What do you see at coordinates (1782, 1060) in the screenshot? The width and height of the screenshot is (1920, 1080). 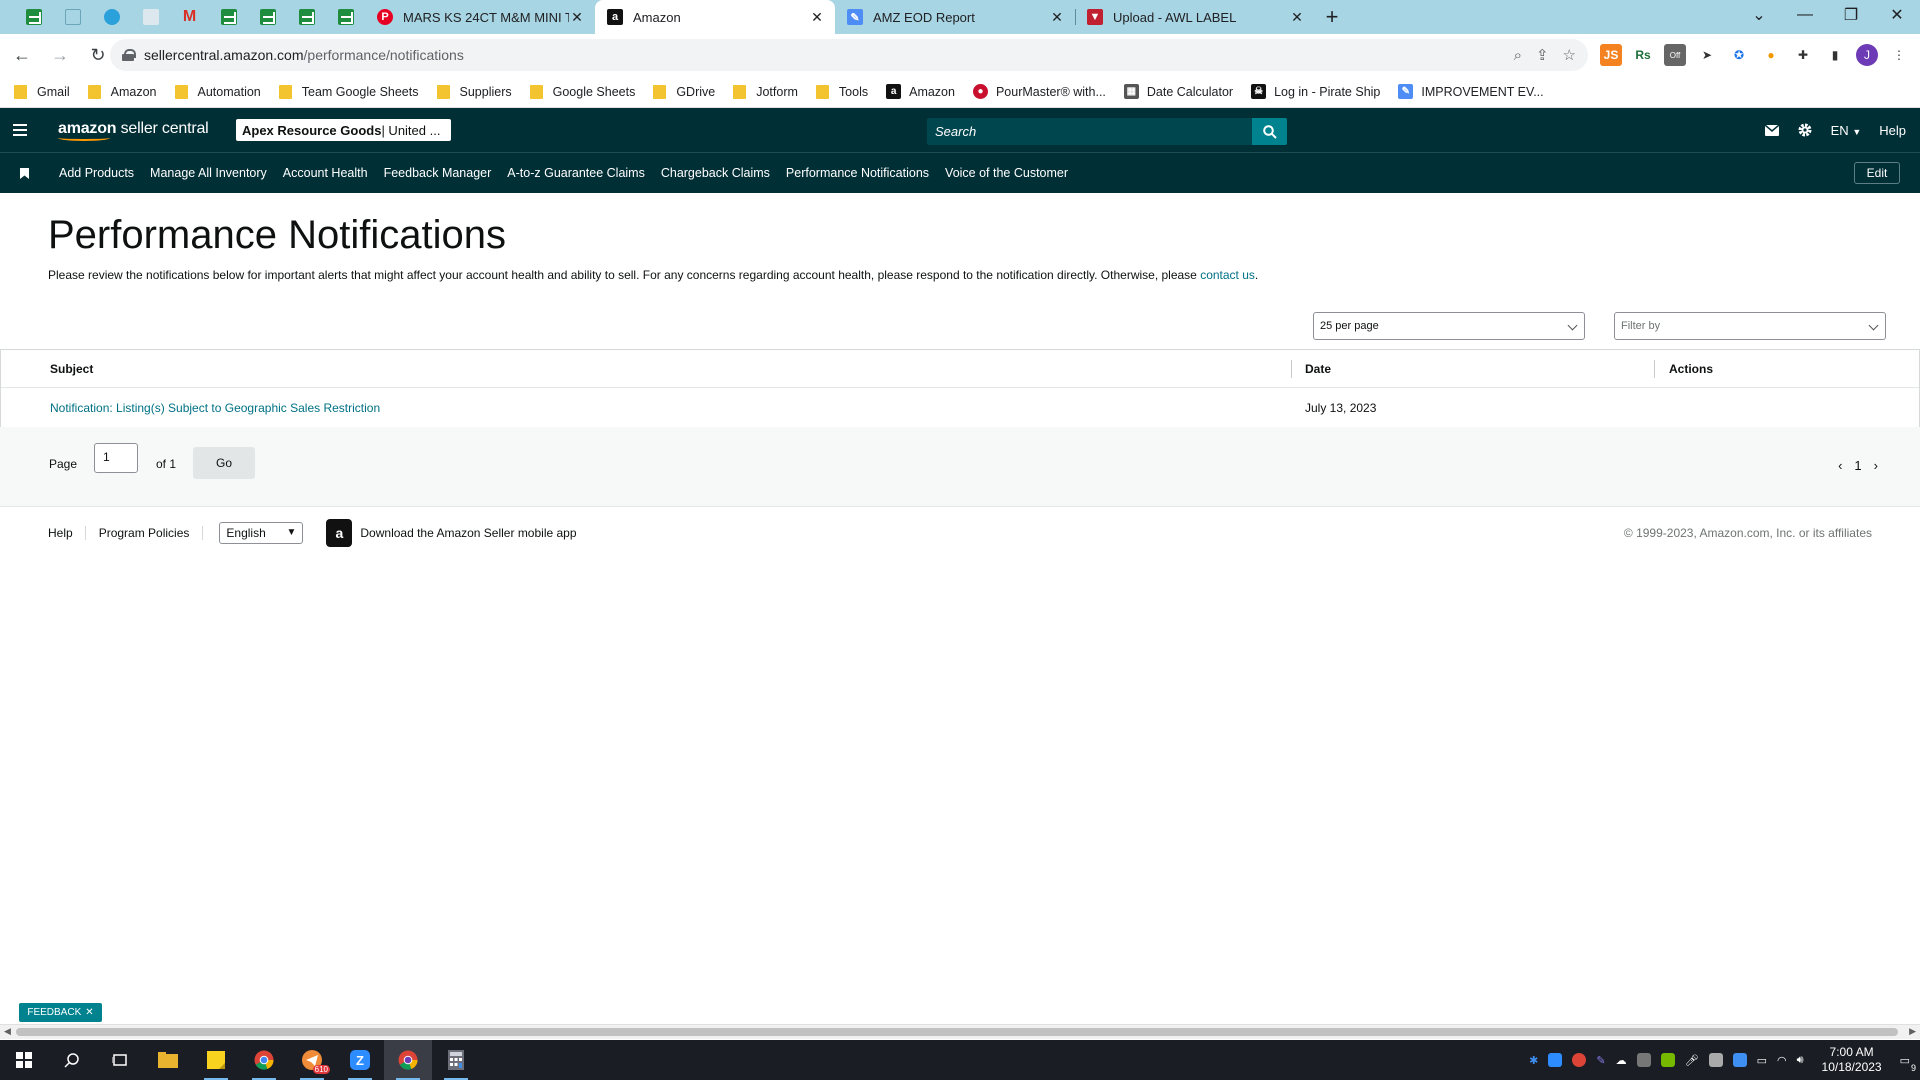 I see `wifi-icon: ◠` at bounding box center [1782, 1060].